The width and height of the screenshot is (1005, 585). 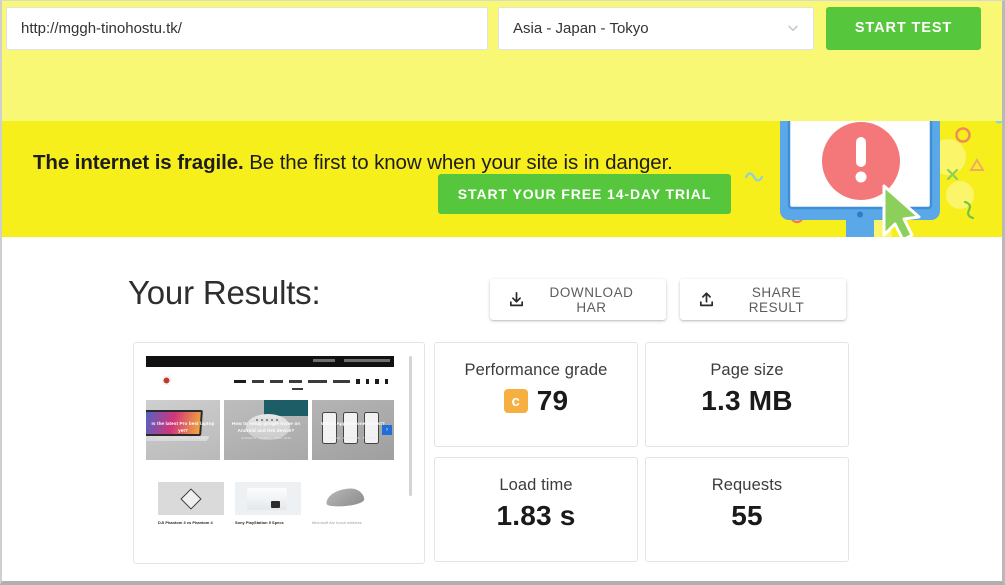 I want to click on download-har-button: DOWNLOAD HAR, so click(x=578, y=299).